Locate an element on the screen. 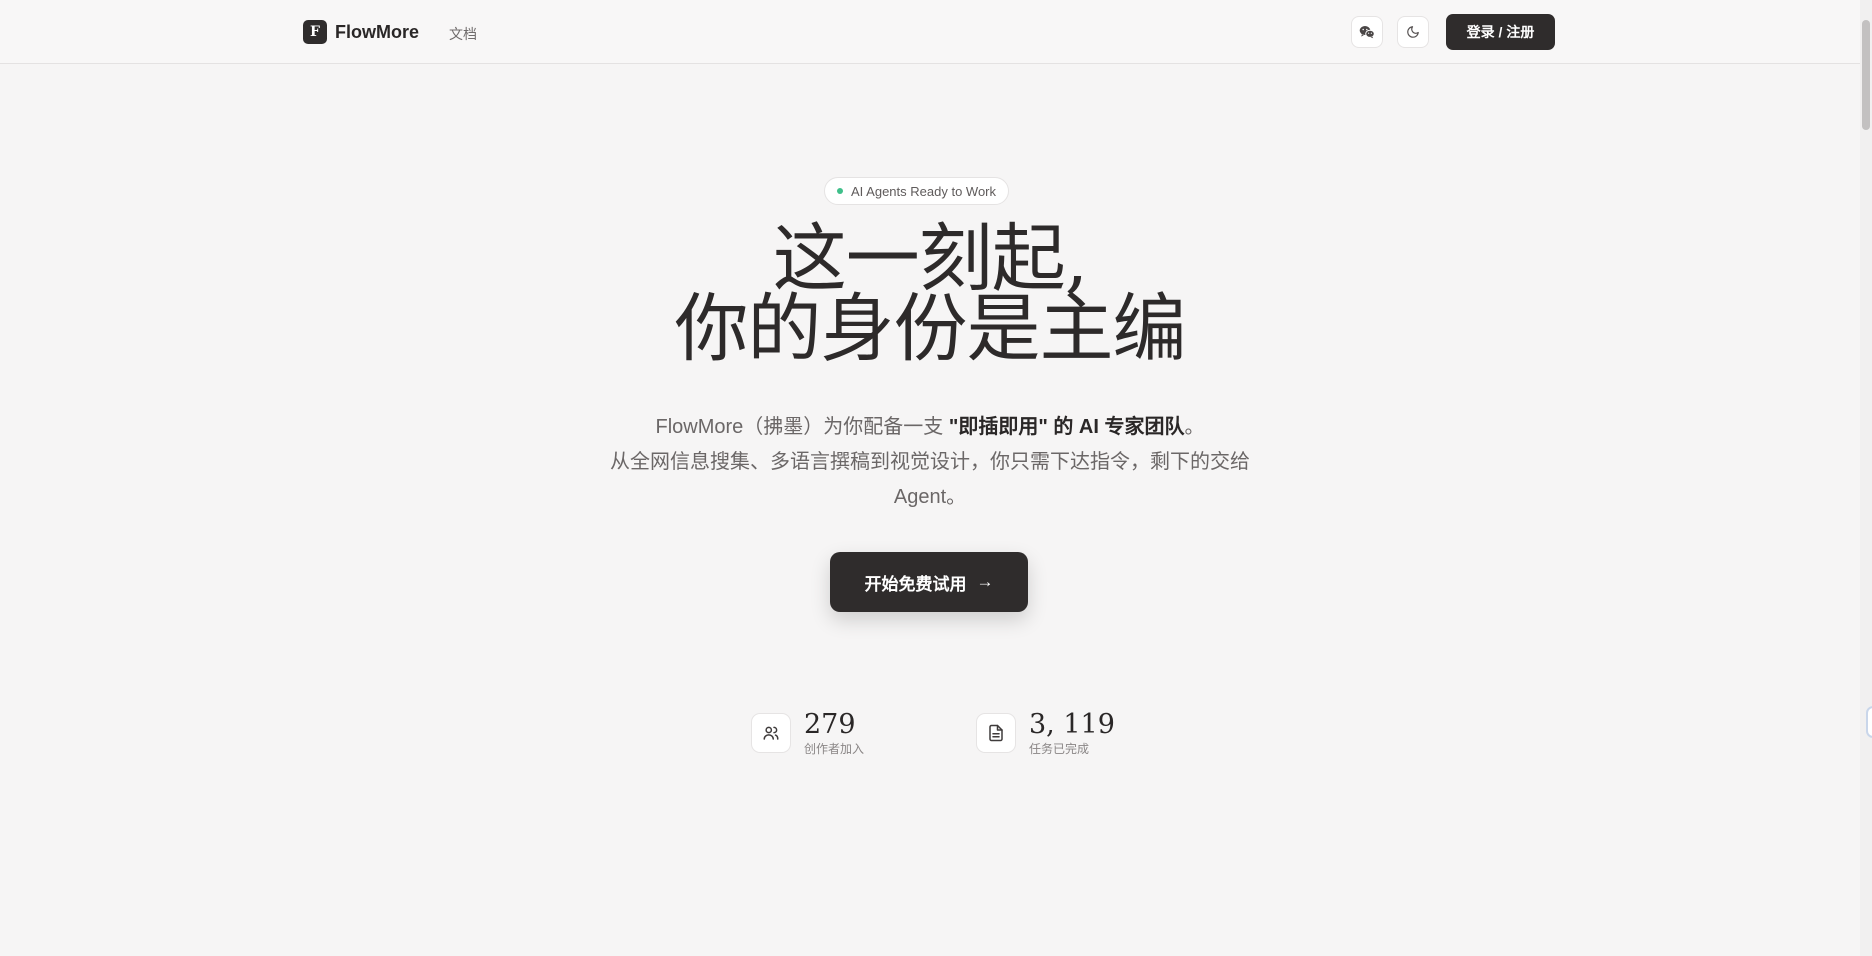 This screenshot has height=956, width=1872. stat-creators-value: 279 is located at coordinates (830, 724).